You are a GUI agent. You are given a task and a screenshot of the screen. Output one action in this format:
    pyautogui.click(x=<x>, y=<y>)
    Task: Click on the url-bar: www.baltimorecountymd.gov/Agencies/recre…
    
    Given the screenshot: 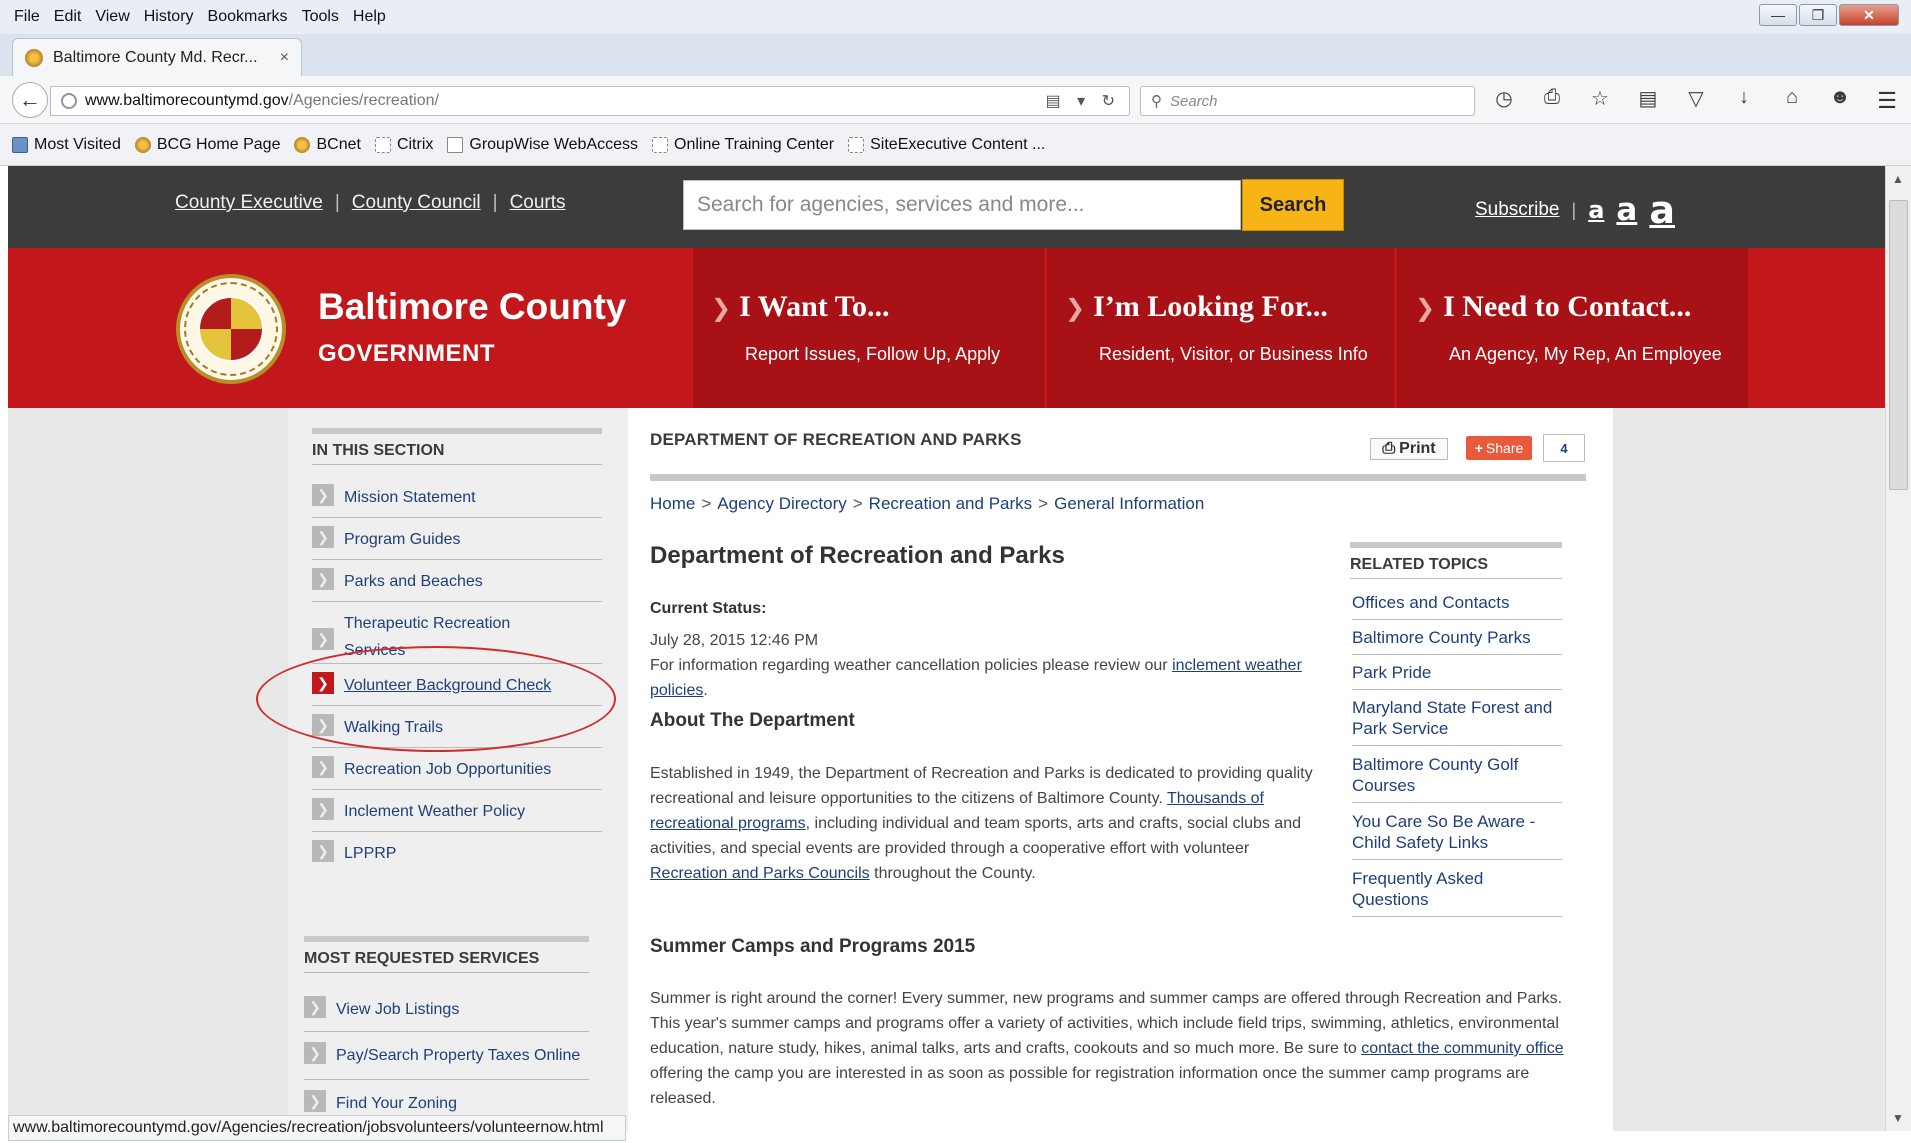 What is the action you would take?
    pyautogui.click(x=590, y=101)
    